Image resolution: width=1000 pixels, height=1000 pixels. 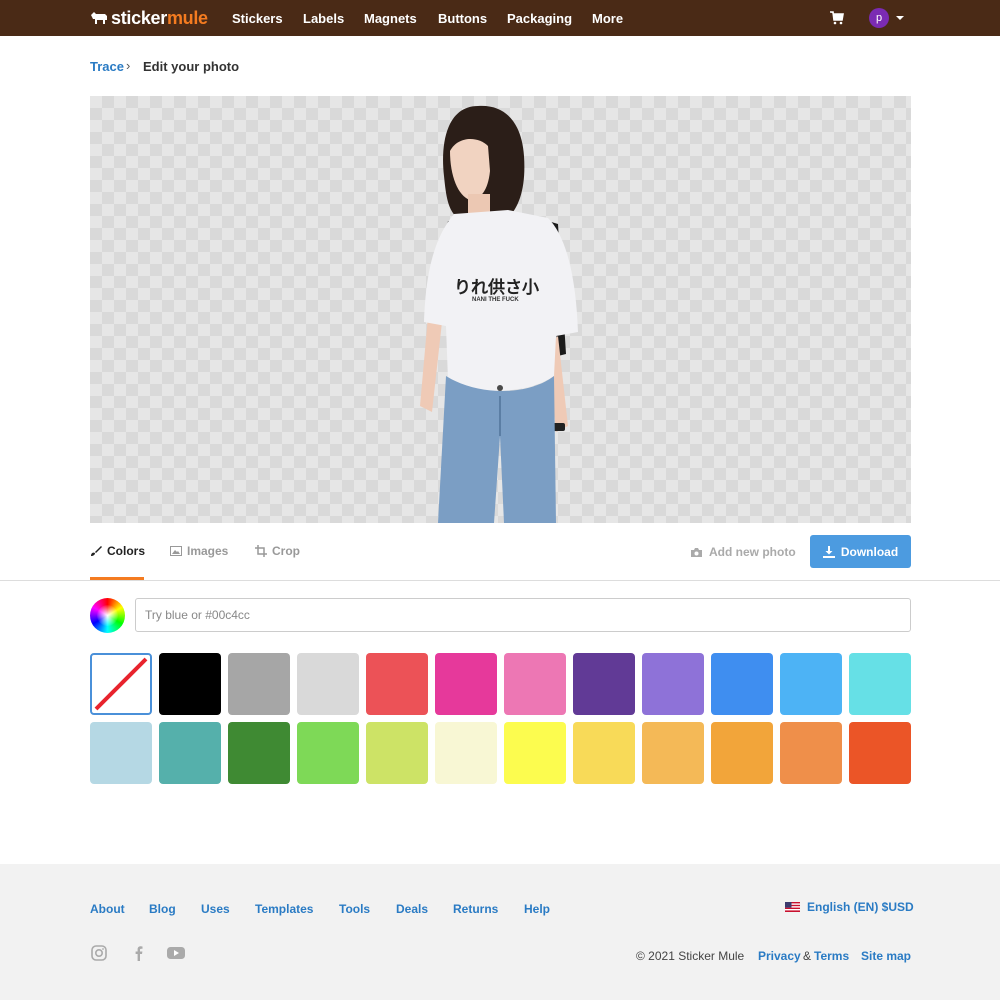 I want to click on avatar: p, so click(x=879, y=18).